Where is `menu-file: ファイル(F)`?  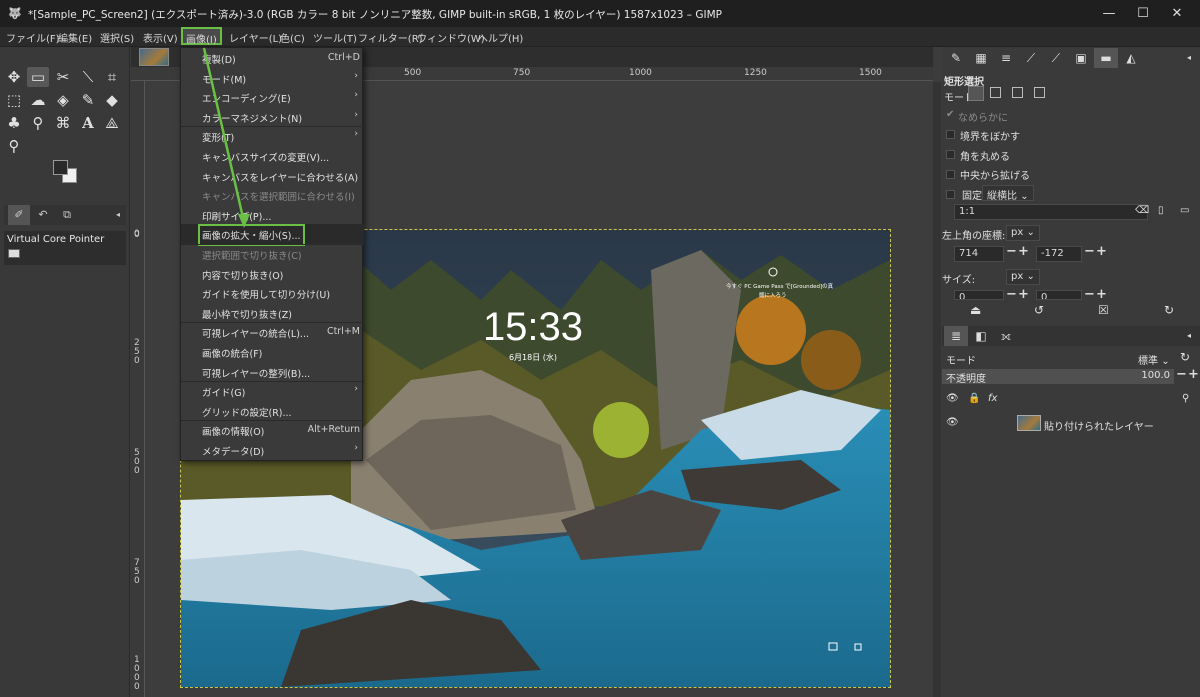
menu-file: ファイル(F) is located at coordinates (33, 37).